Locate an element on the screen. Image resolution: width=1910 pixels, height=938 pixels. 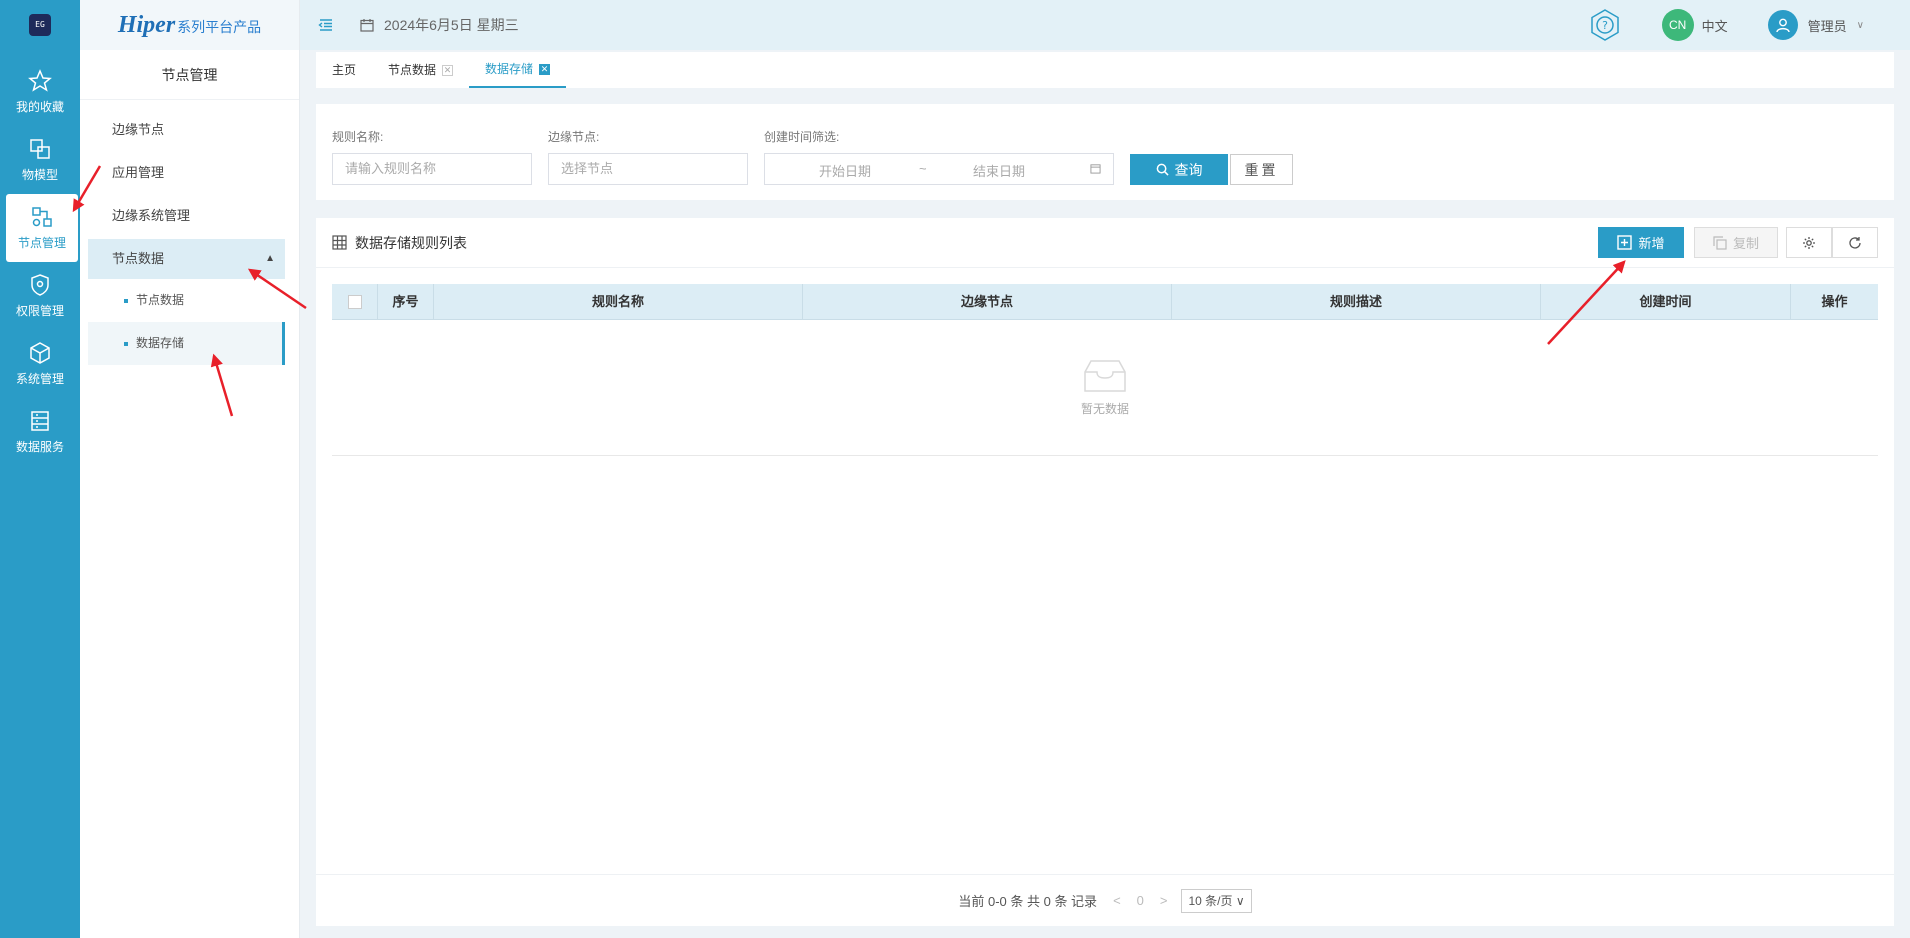
language-label: 中文 is located at coordinates (1714, 26).